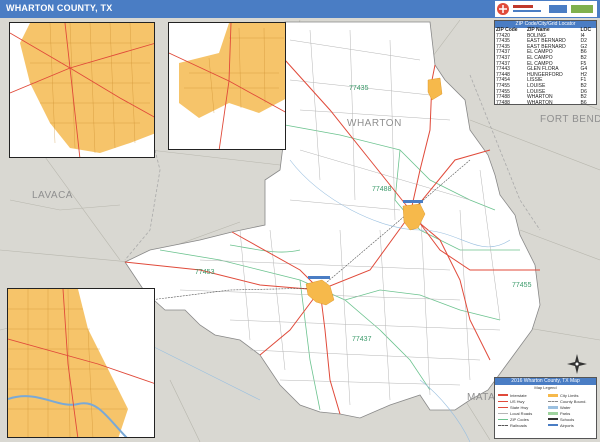  I want to click on zip-label: 77453, so click(205, 272).